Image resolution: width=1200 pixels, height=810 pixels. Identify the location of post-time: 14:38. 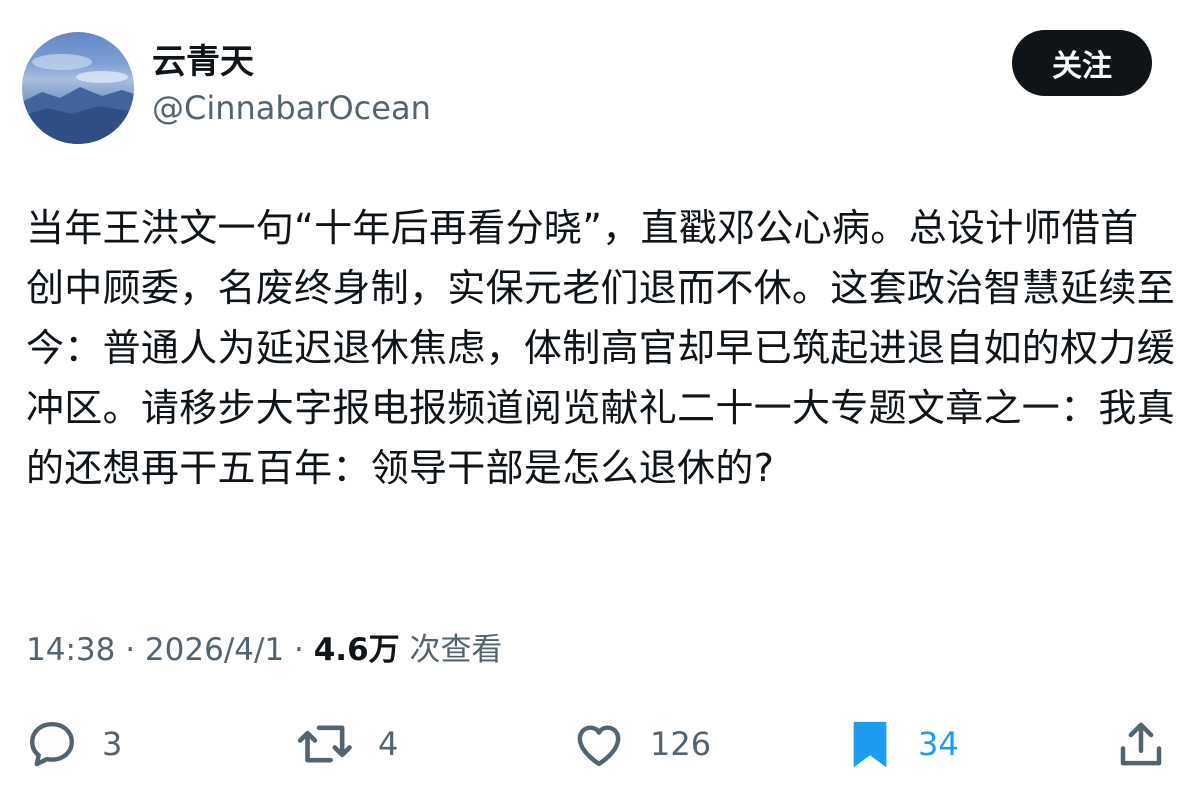
(70, 650).